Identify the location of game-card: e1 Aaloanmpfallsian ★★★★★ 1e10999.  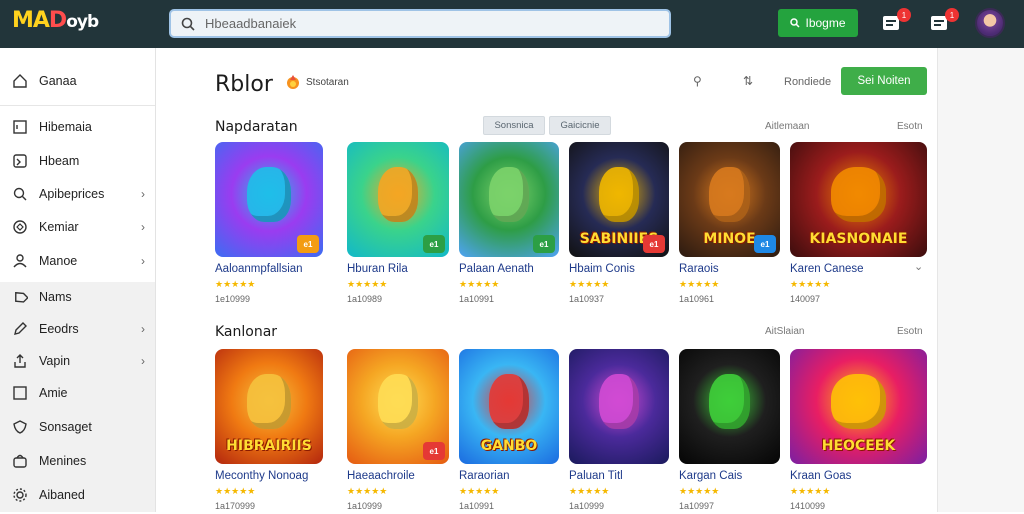
(269, 224).